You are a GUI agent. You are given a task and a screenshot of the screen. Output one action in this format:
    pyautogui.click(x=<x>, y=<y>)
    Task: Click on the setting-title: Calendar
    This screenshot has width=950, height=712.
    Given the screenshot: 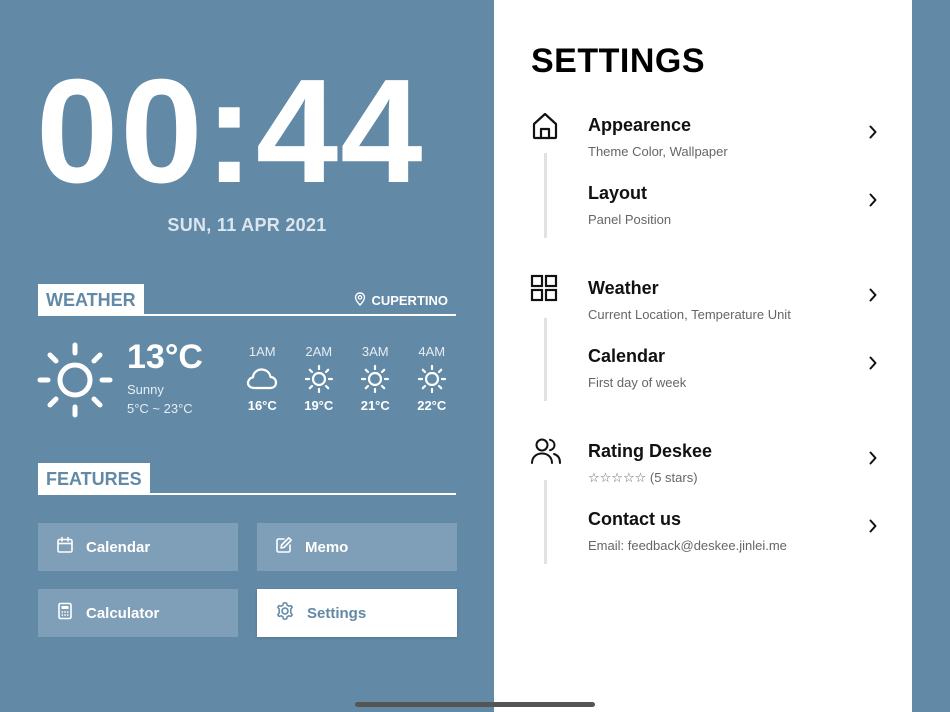 What is the action you would take?
    pyautogui.click(x=627, y=356)
    